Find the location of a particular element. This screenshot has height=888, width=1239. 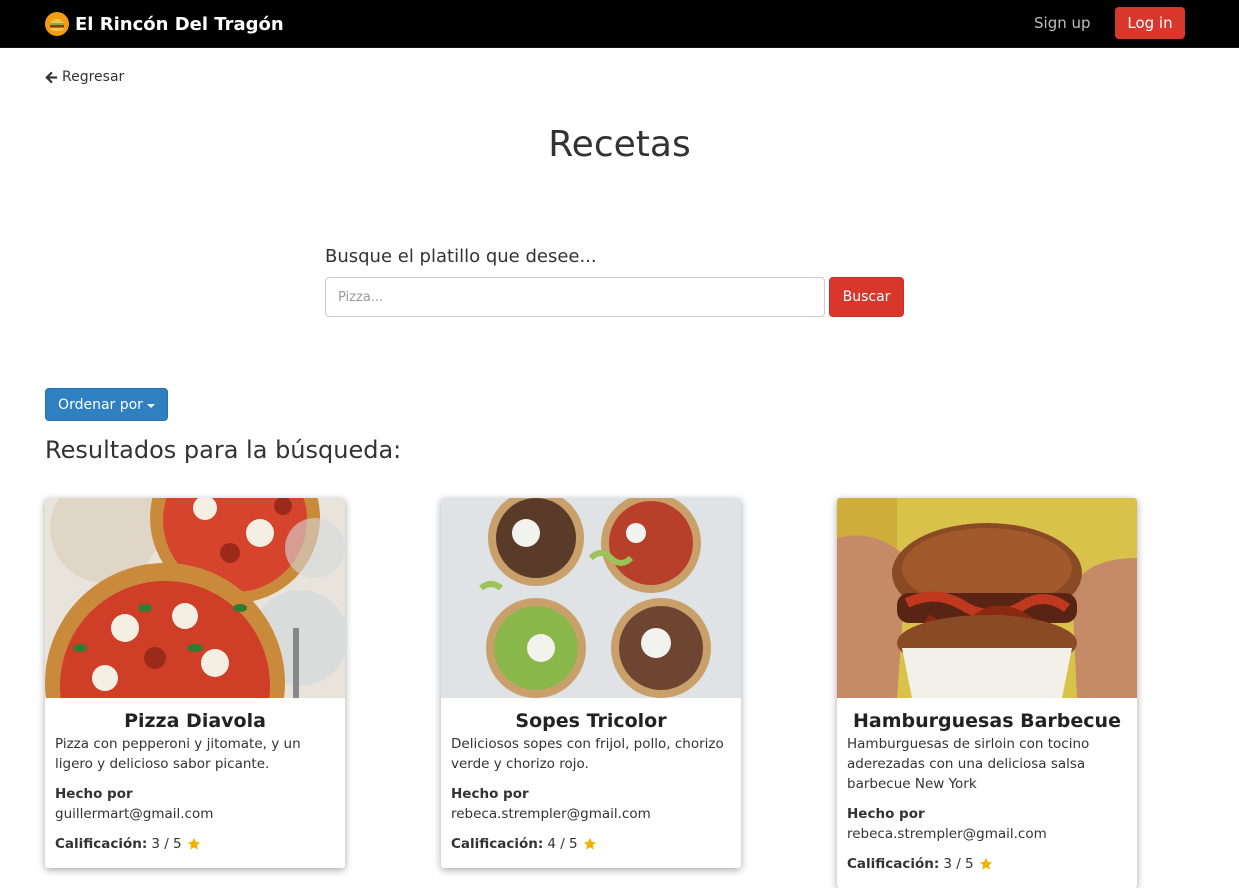

back-label: Regresar is located at coordinates (93, 77).